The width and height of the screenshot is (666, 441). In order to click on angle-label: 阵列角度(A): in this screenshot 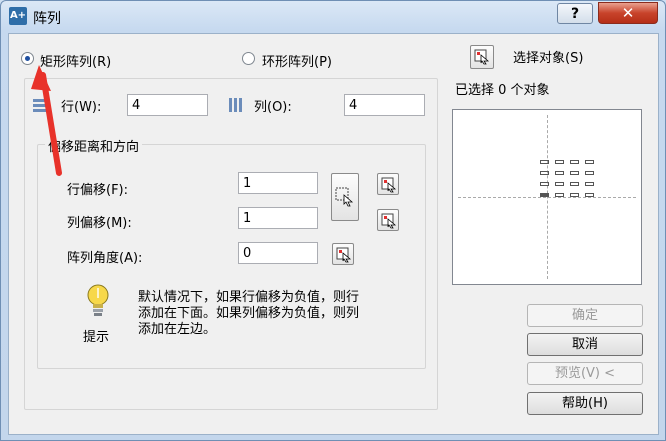, I will do `click(105, 258)`.